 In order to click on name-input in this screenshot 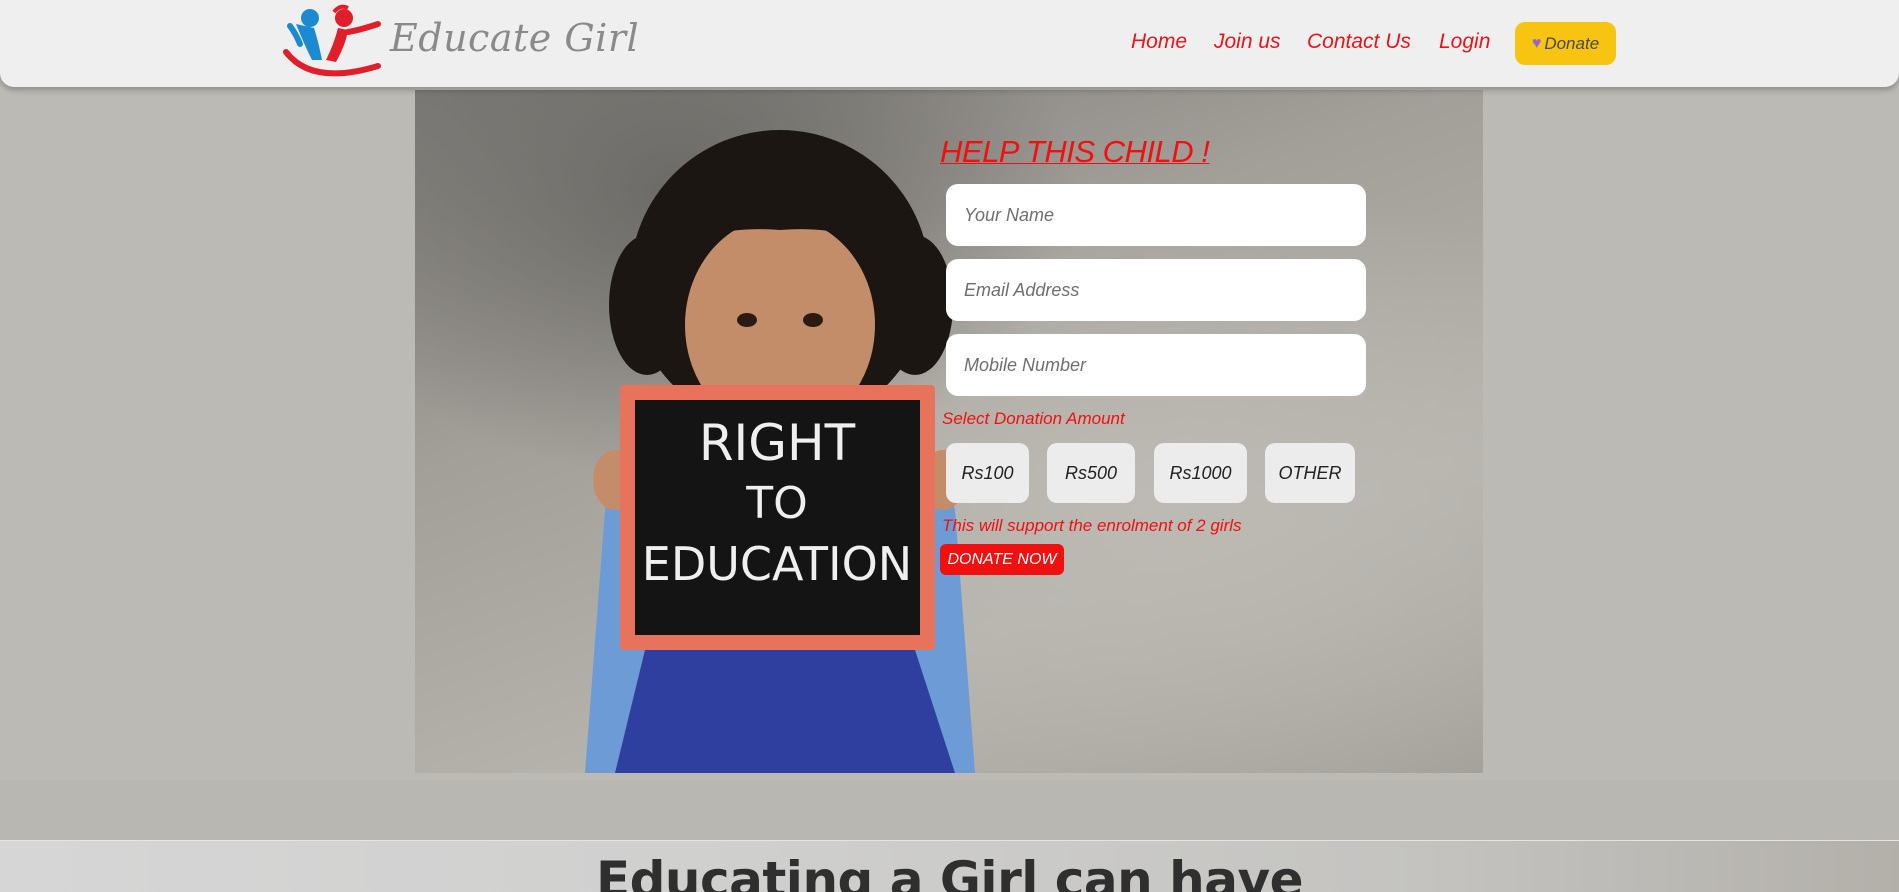, I will do `click(1156, 215)`.